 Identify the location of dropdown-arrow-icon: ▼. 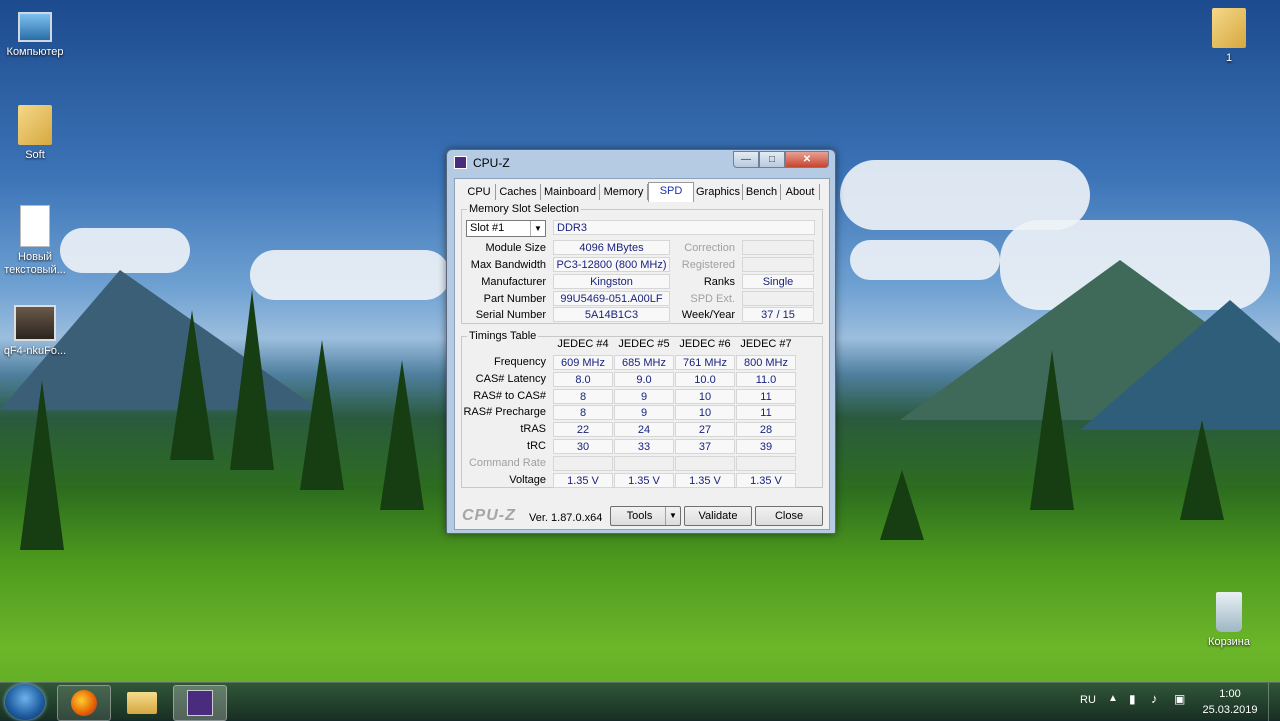
(537, 228).